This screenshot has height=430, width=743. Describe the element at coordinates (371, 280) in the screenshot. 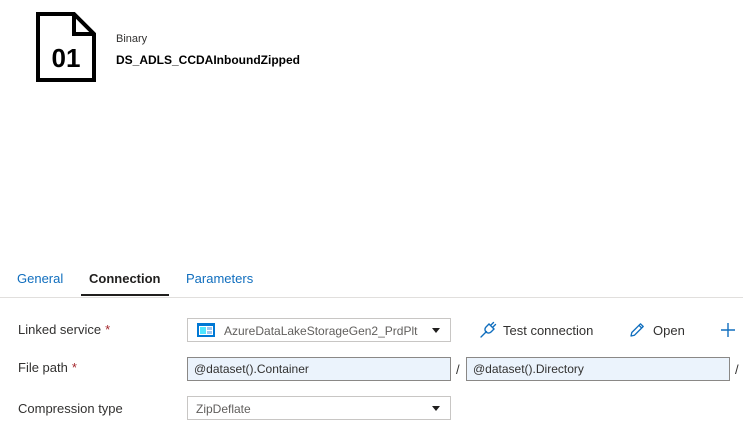

I see `tab-bar: General Connection Parameters` at that location.